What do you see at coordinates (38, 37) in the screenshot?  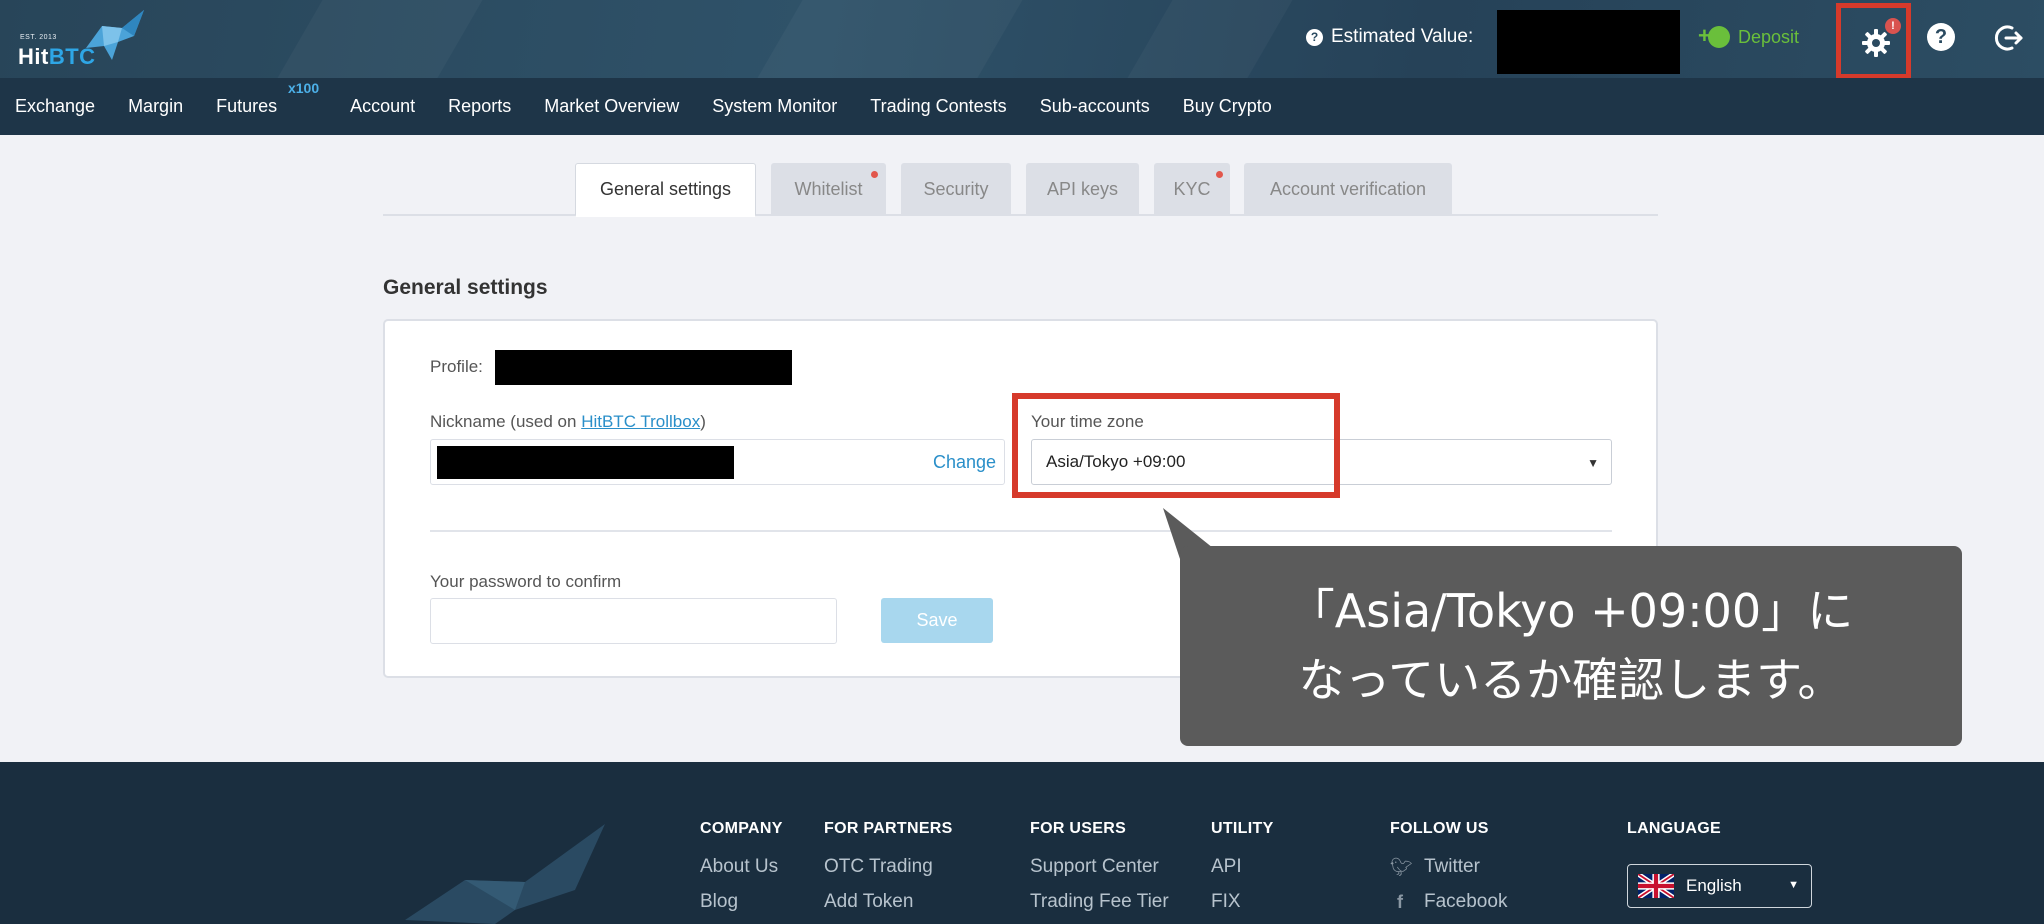 I see `logo-est-text: EST. 2013` at bounding box center [38, 37].